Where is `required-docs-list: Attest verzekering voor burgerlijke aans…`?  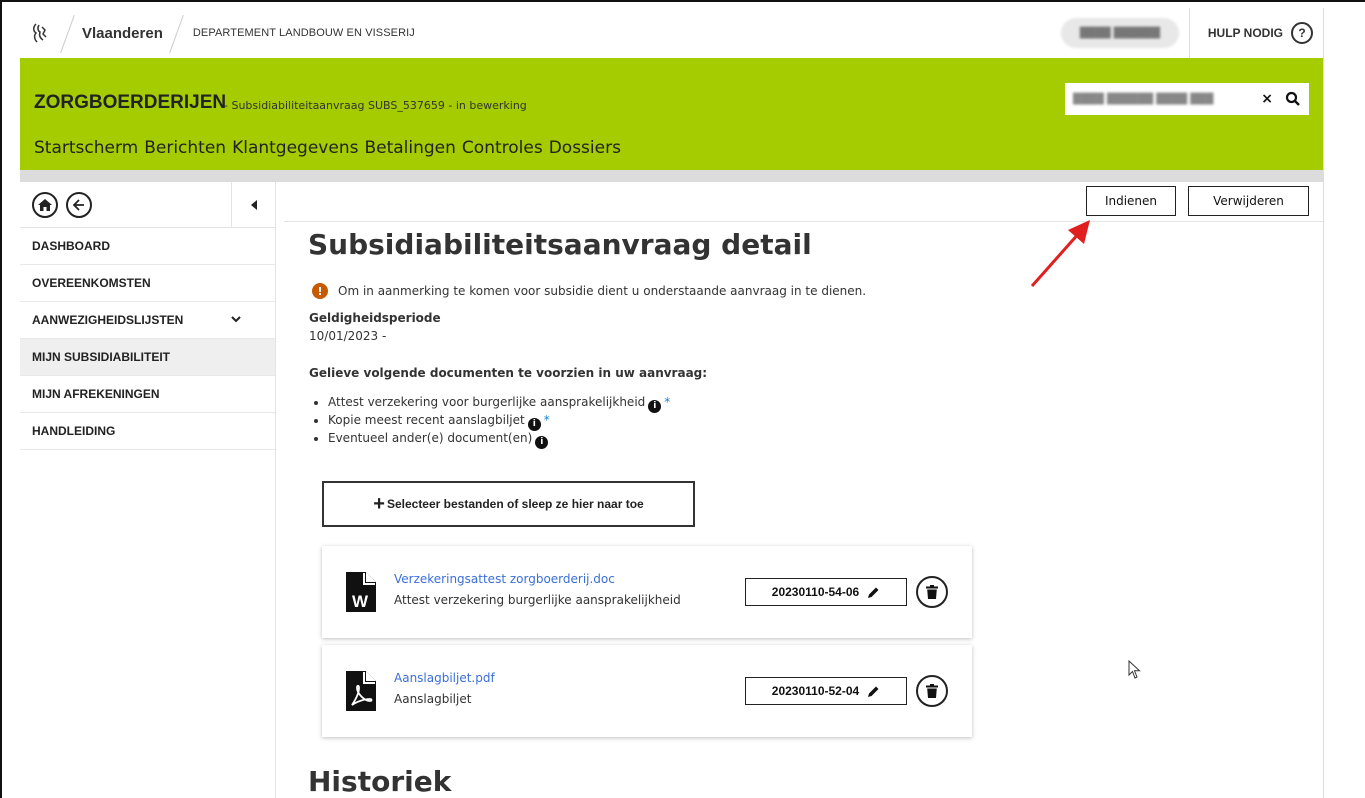 required-docs-list: Attest verzekering voor burgerlijke aans… is located at coordinates (499, 422).